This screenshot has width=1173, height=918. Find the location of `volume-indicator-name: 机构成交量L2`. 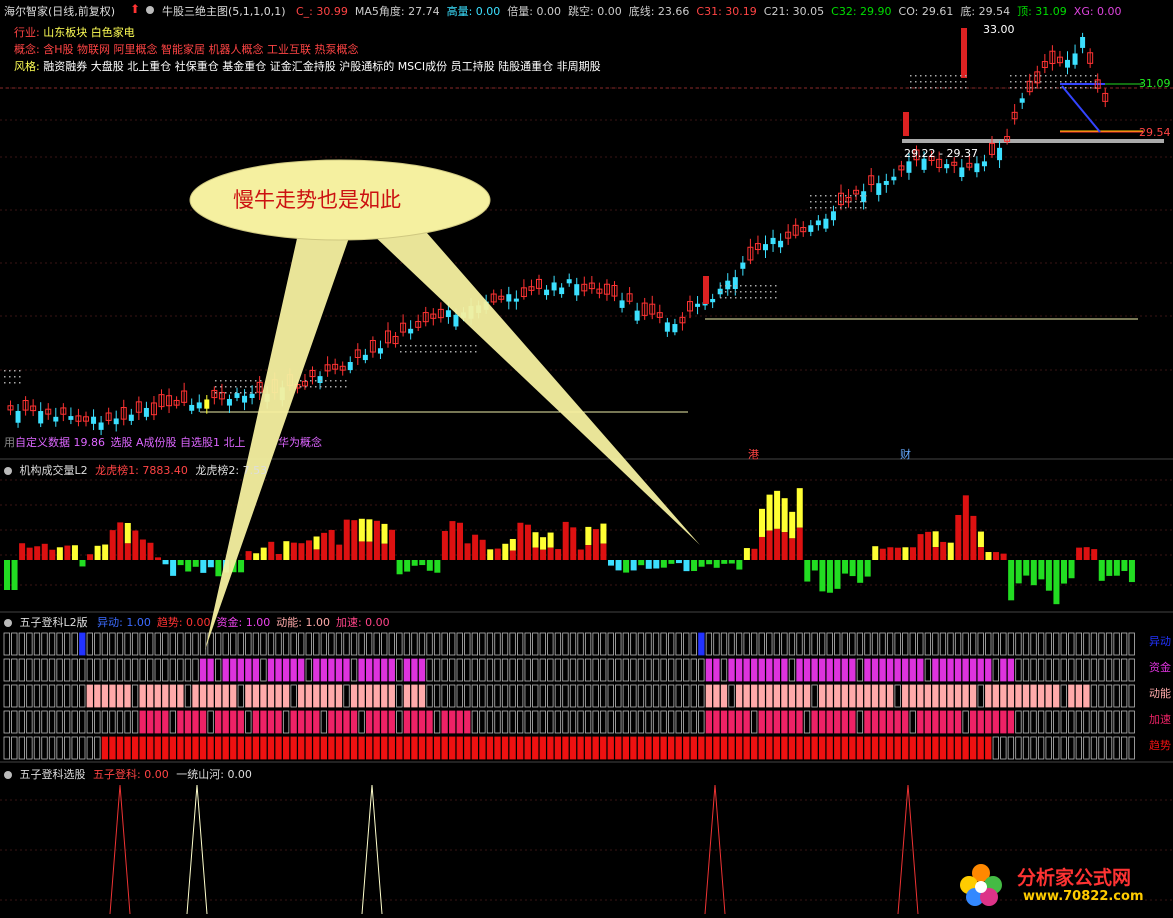

volume-indicator-name: 机构成交量L2 is located at coordinates (54, 470).